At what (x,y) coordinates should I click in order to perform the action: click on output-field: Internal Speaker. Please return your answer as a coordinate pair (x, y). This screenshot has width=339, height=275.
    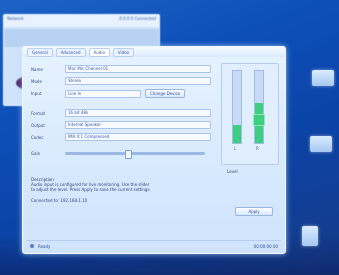
    Looking at the image, I should click on (138, 125).